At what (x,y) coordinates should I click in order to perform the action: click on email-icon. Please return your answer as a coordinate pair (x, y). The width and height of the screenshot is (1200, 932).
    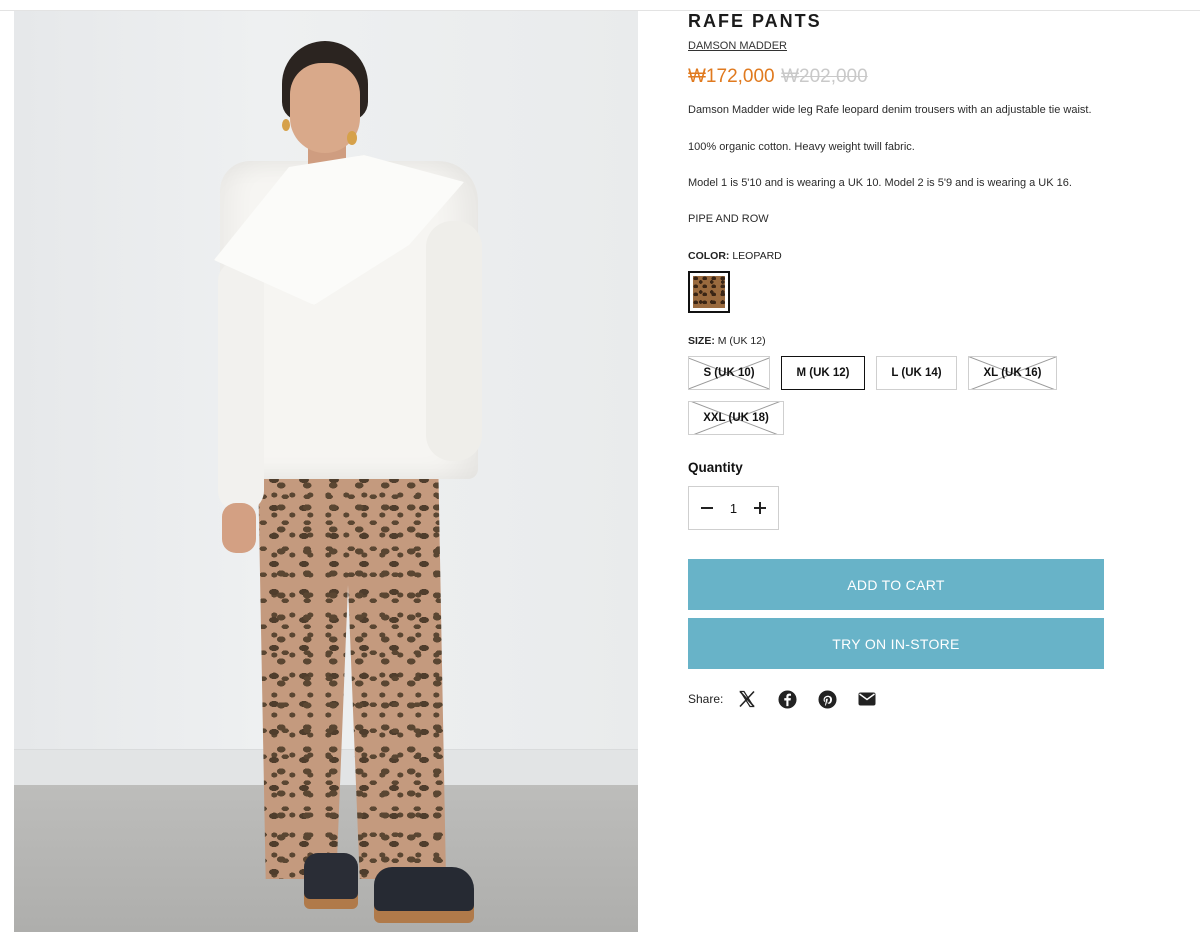
    Looking at the image, I should click on (867, 699).